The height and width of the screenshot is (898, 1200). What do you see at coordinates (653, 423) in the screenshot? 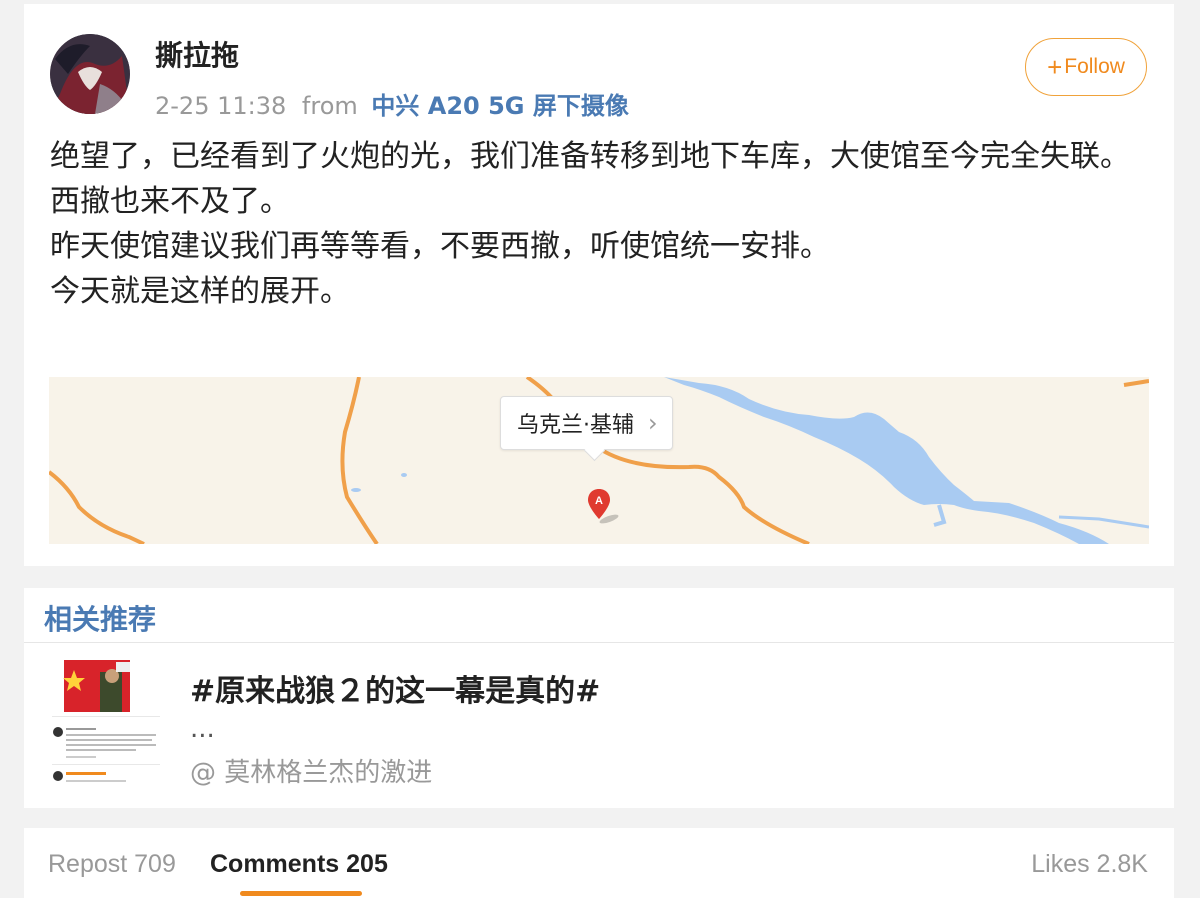
I see `chevron-right-icon: ›` at bounding box center [653, 423].